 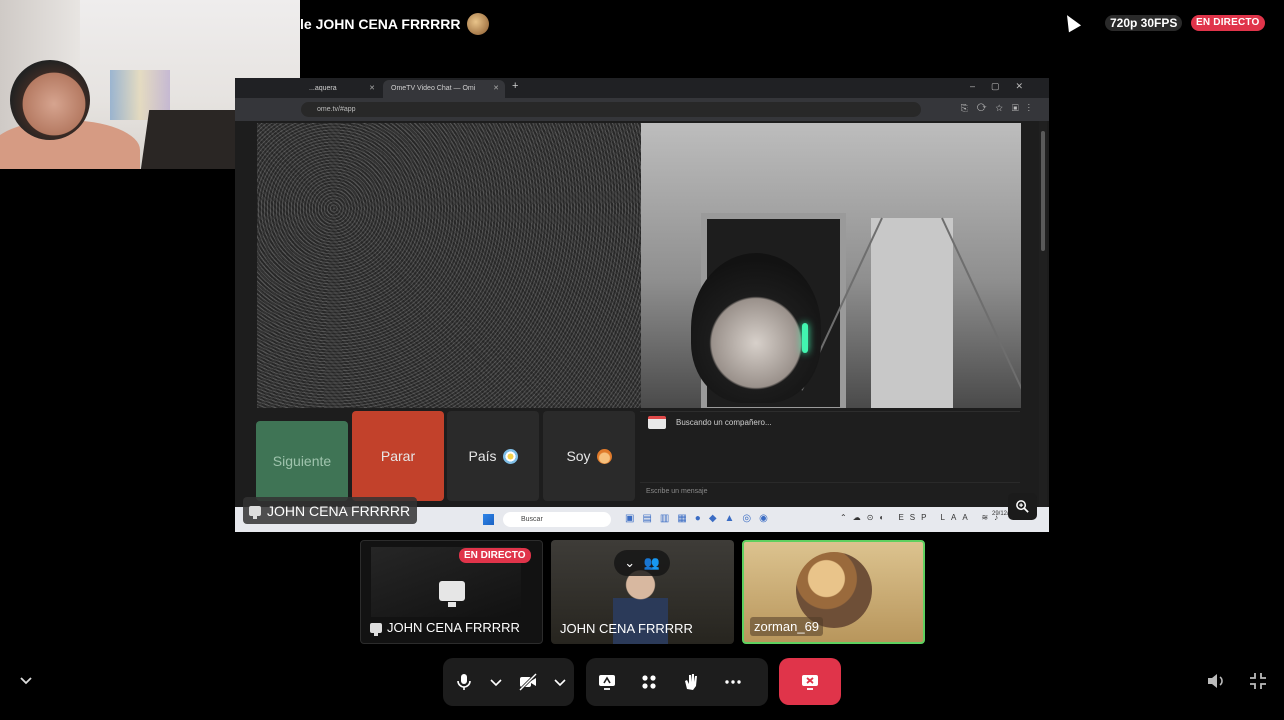 What do you see at coordinates (380, 24) in the screenshot?
I see `stream-title-text: le JOHN CENA FRRRRR` at bounding box center [380, 24].